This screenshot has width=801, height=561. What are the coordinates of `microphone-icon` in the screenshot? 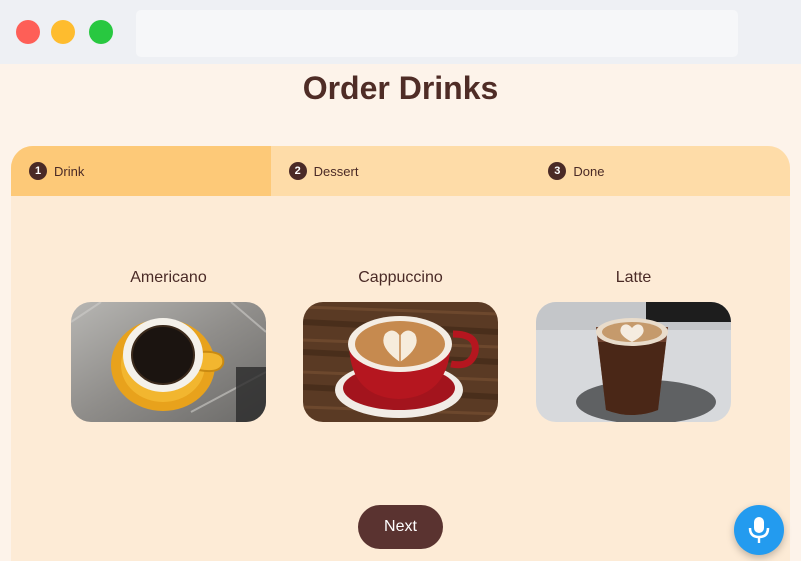 It's located at (759, 530).